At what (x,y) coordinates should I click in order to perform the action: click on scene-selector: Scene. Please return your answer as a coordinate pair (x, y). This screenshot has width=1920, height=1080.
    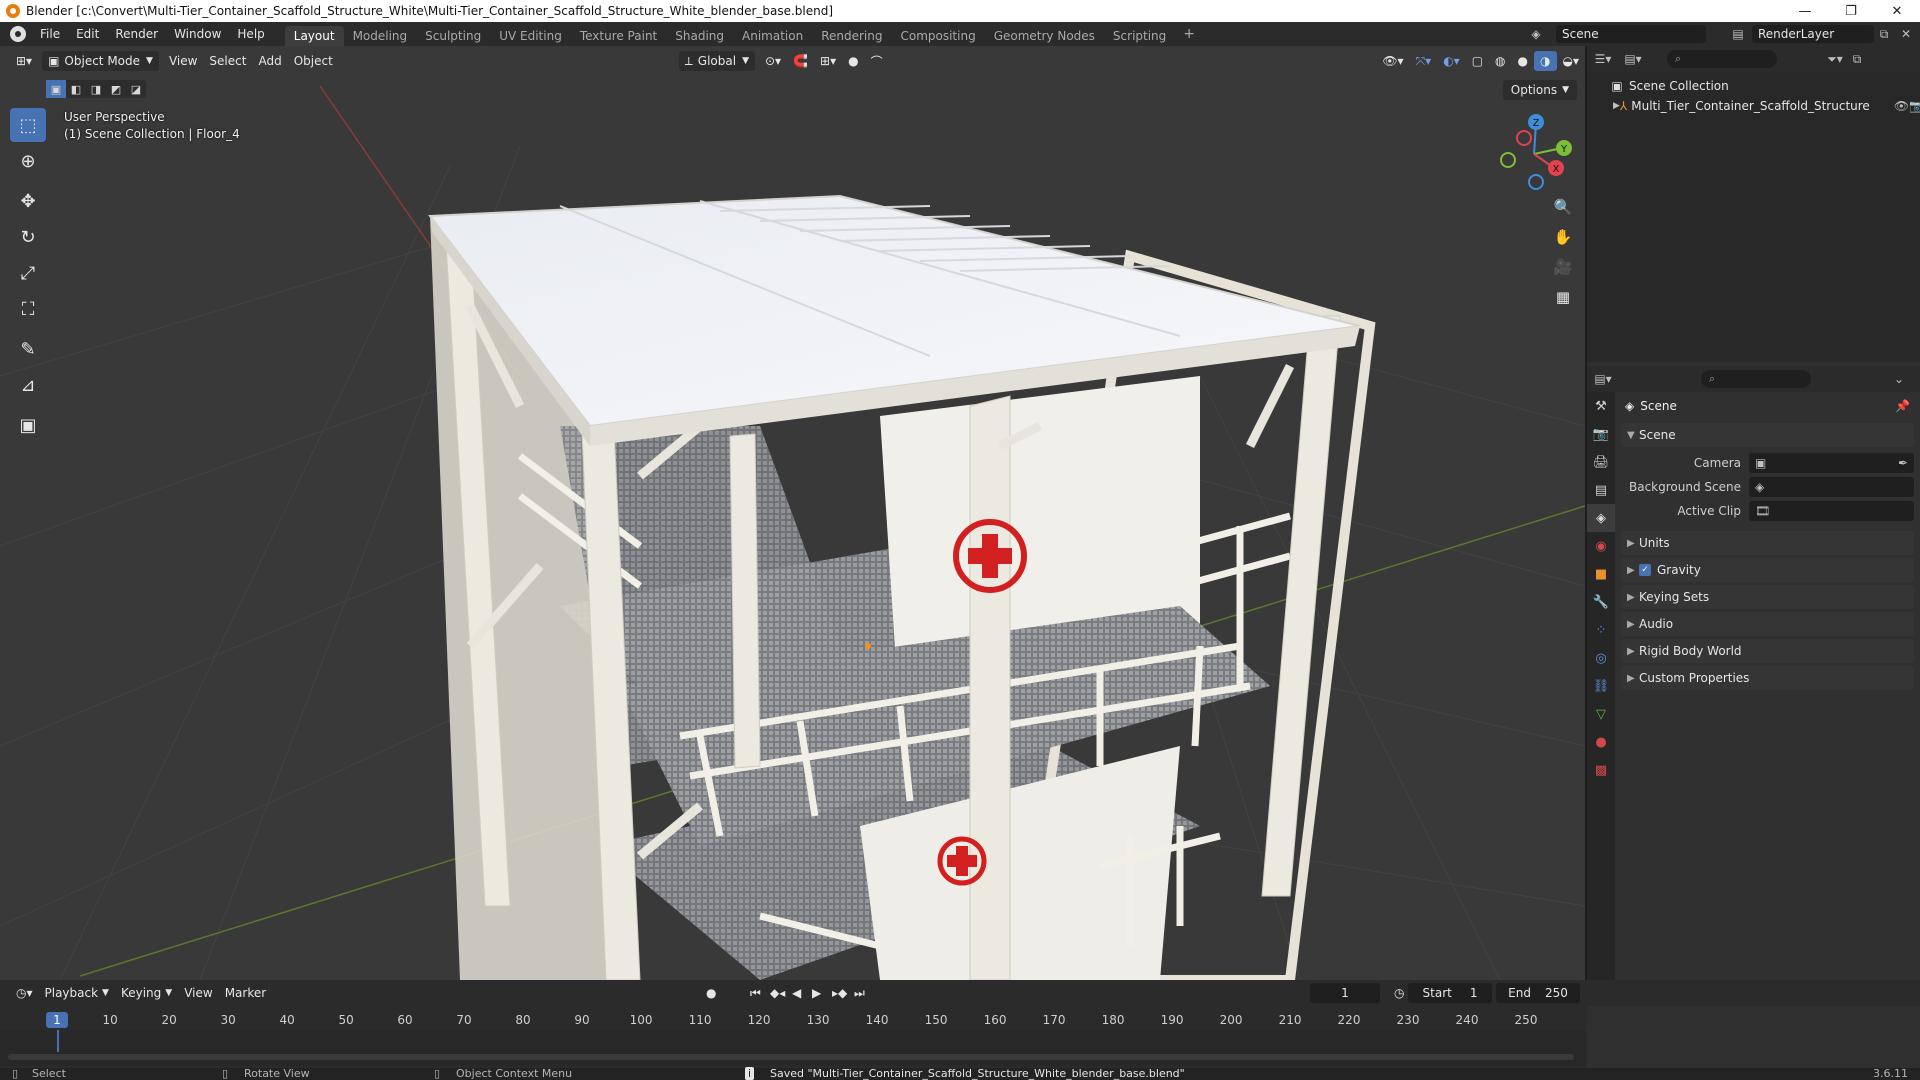
    Looking at the image, I should click on (1631, 34).